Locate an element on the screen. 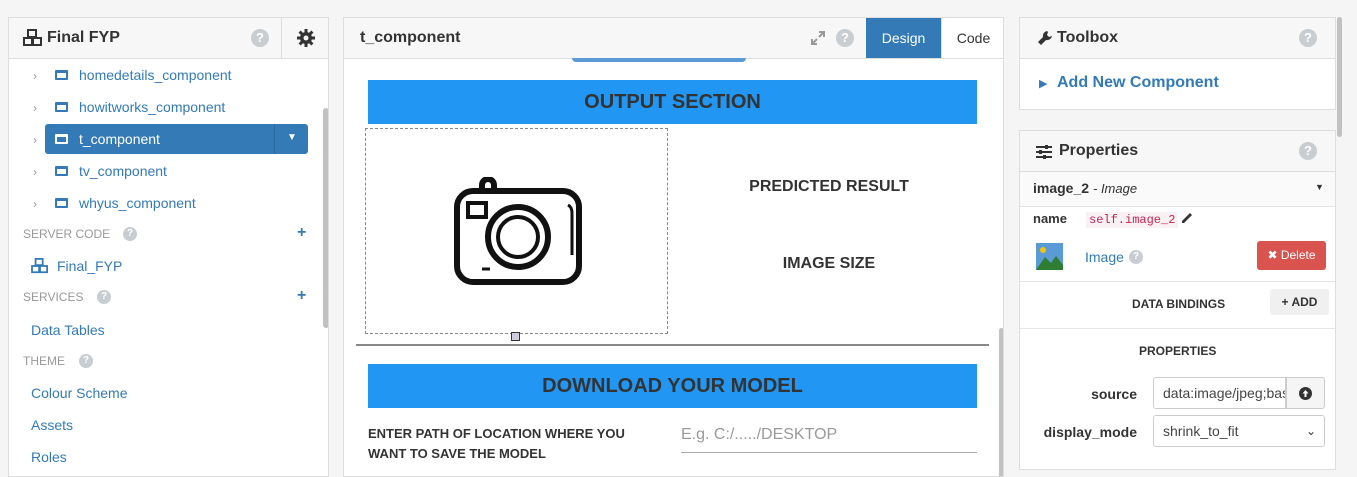 This screenshot has height=477, width=1357. form-title: t_component is located at coordinates (410, 37).